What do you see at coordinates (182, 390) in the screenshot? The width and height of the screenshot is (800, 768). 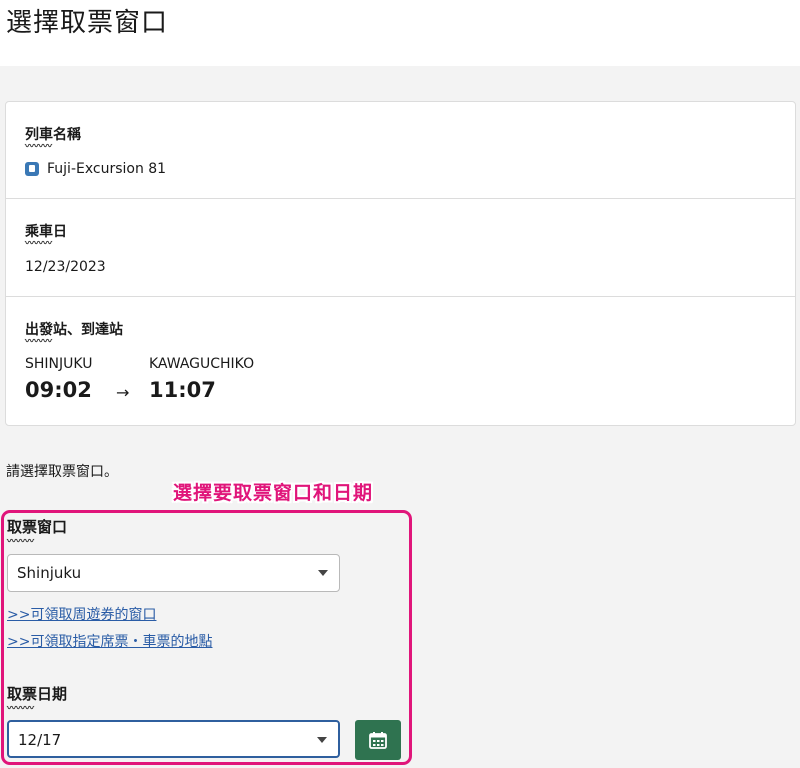 I see `arrival-time: 11:07` at bounding box center [182, 390].